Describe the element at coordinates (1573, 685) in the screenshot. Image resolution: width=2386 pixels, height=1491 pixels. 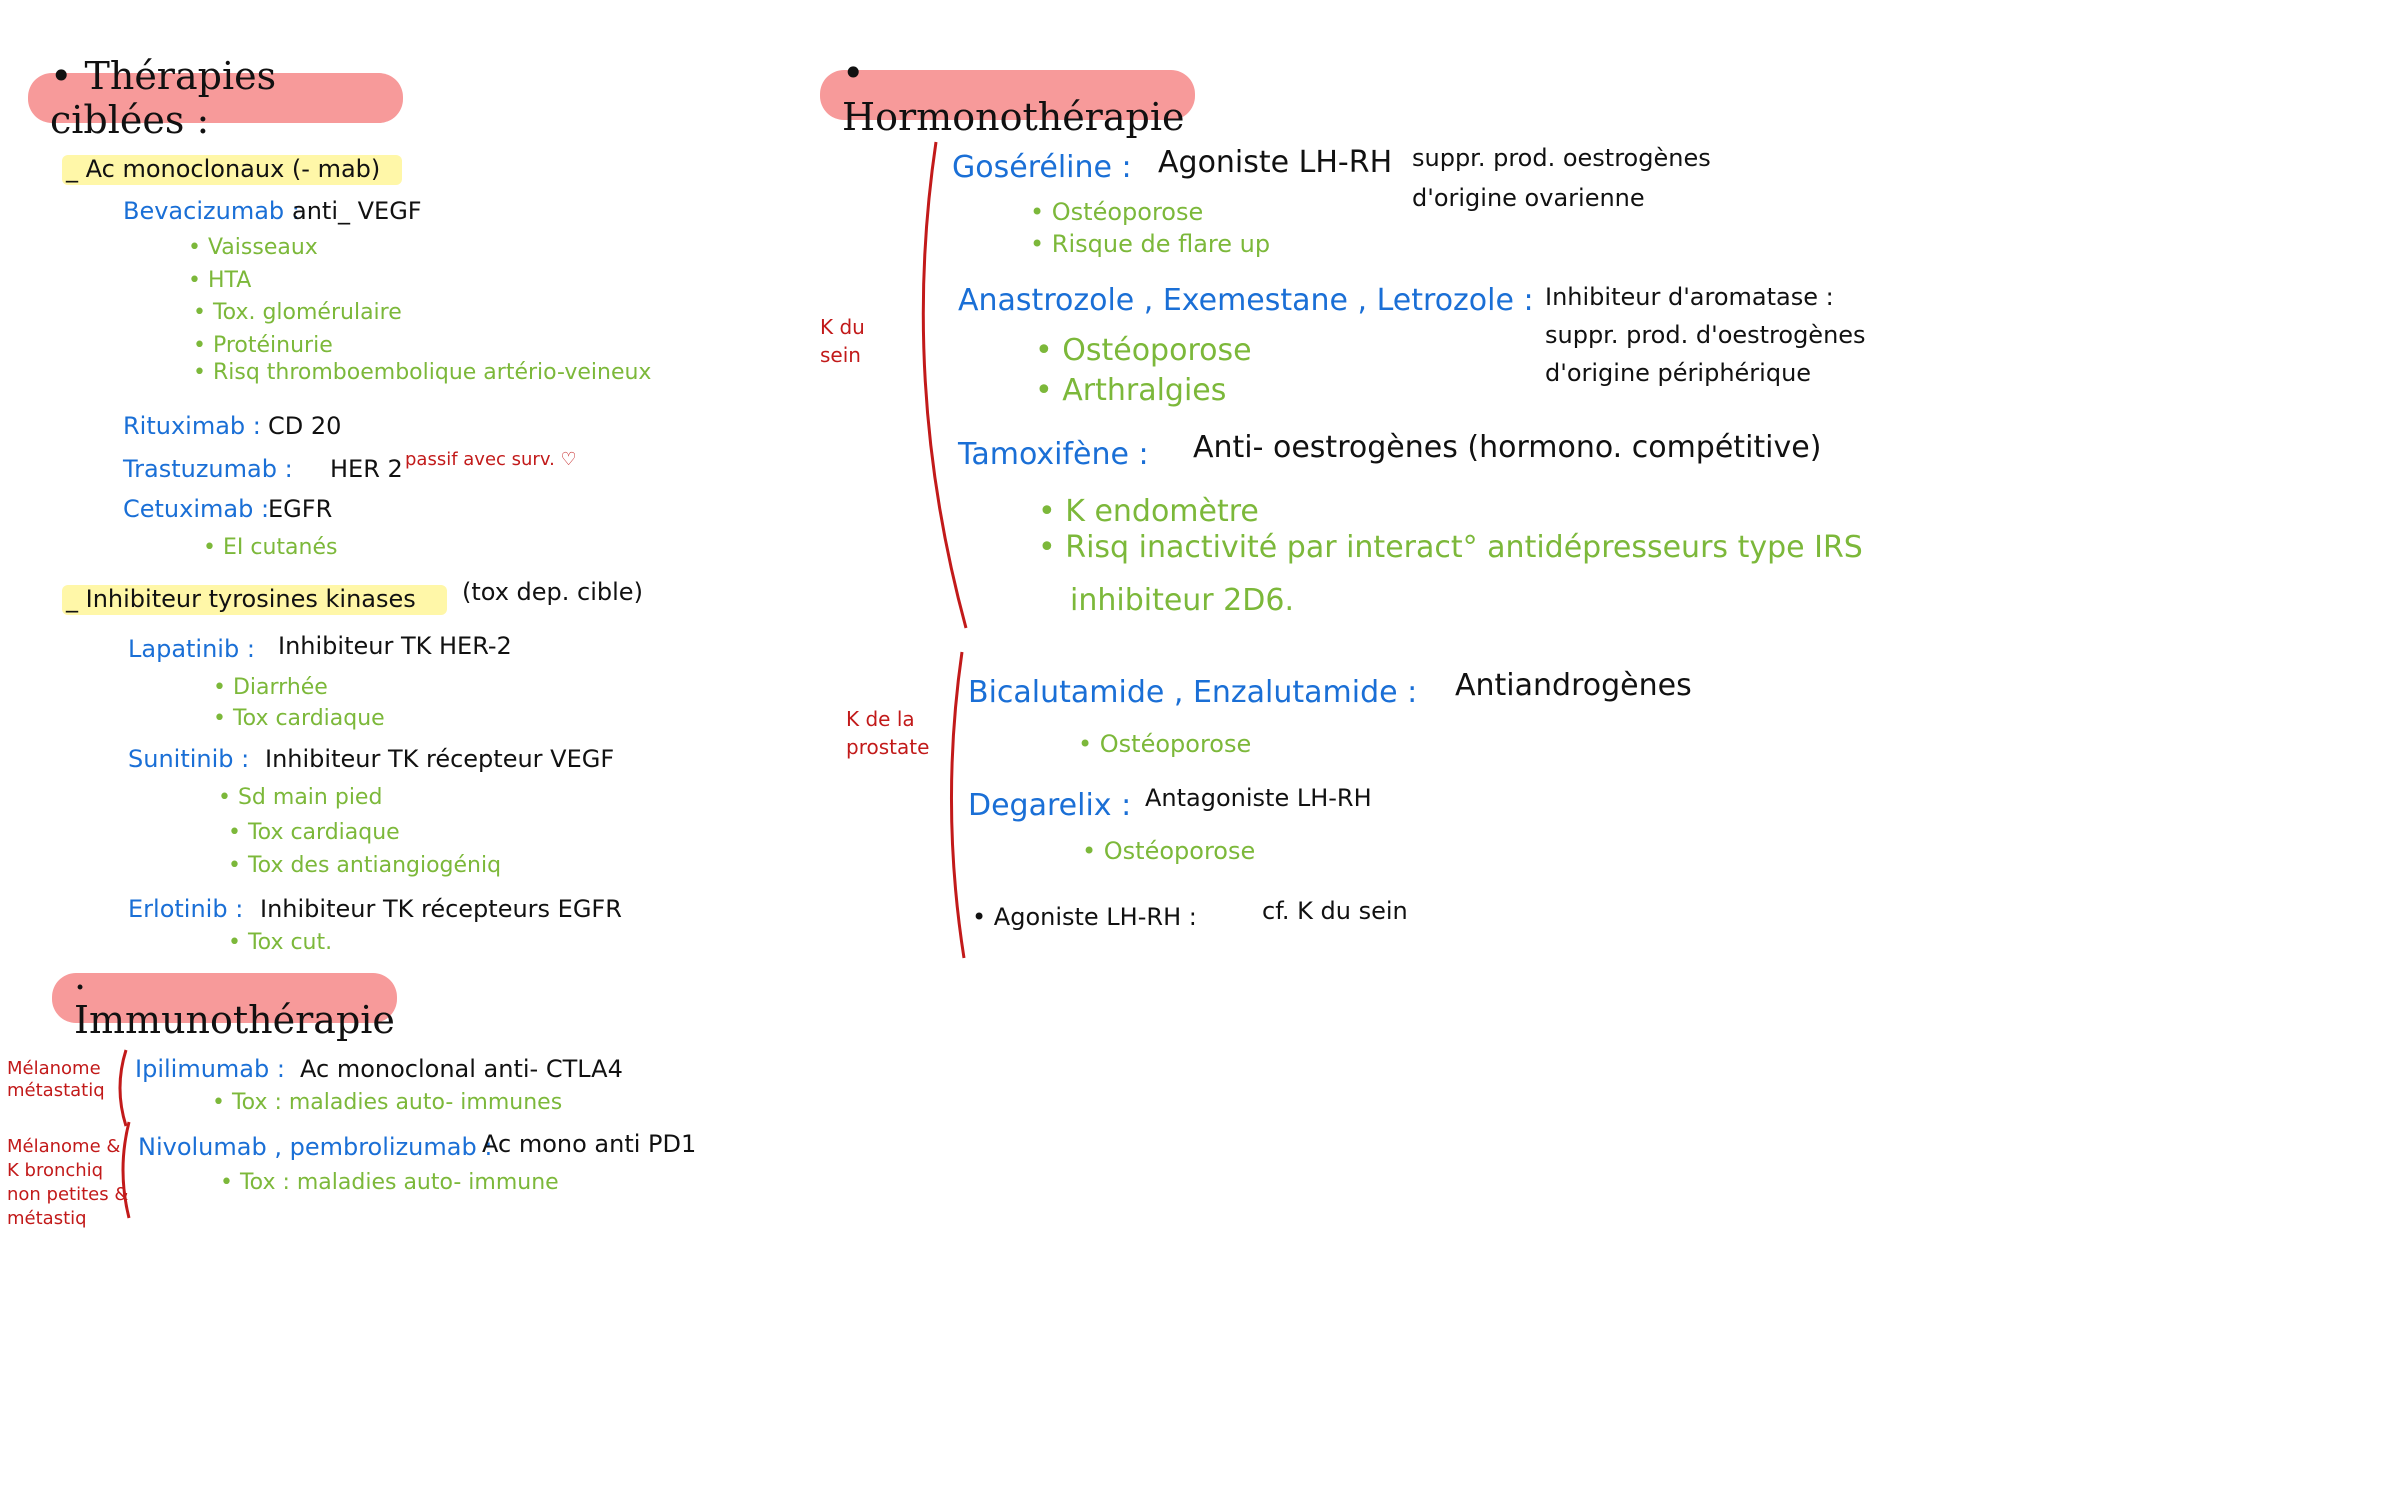
I see `drug-desc-bicalutamide: Antiandrogènes` at that location.